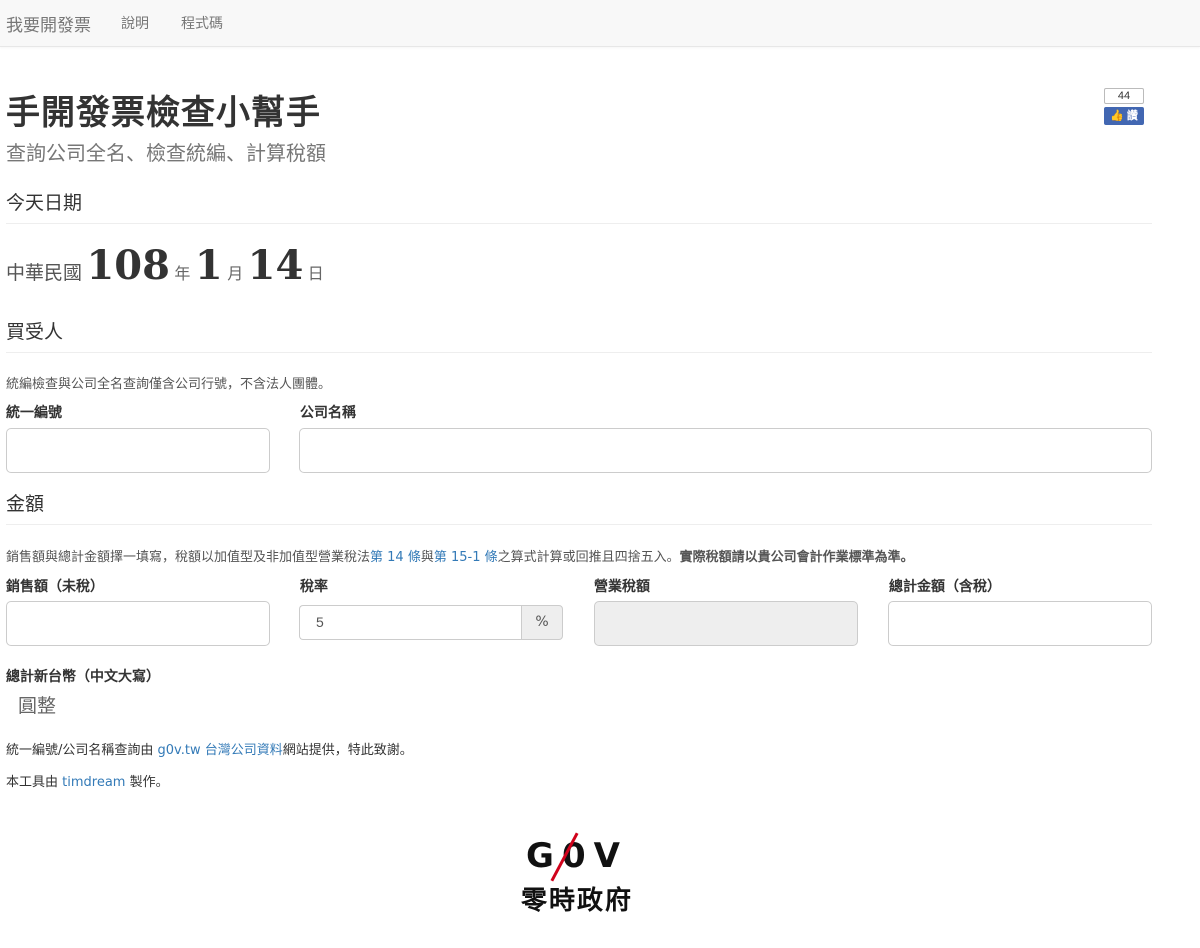  I want to click on business-tax-label: 營業稅額, so click(622, 587).